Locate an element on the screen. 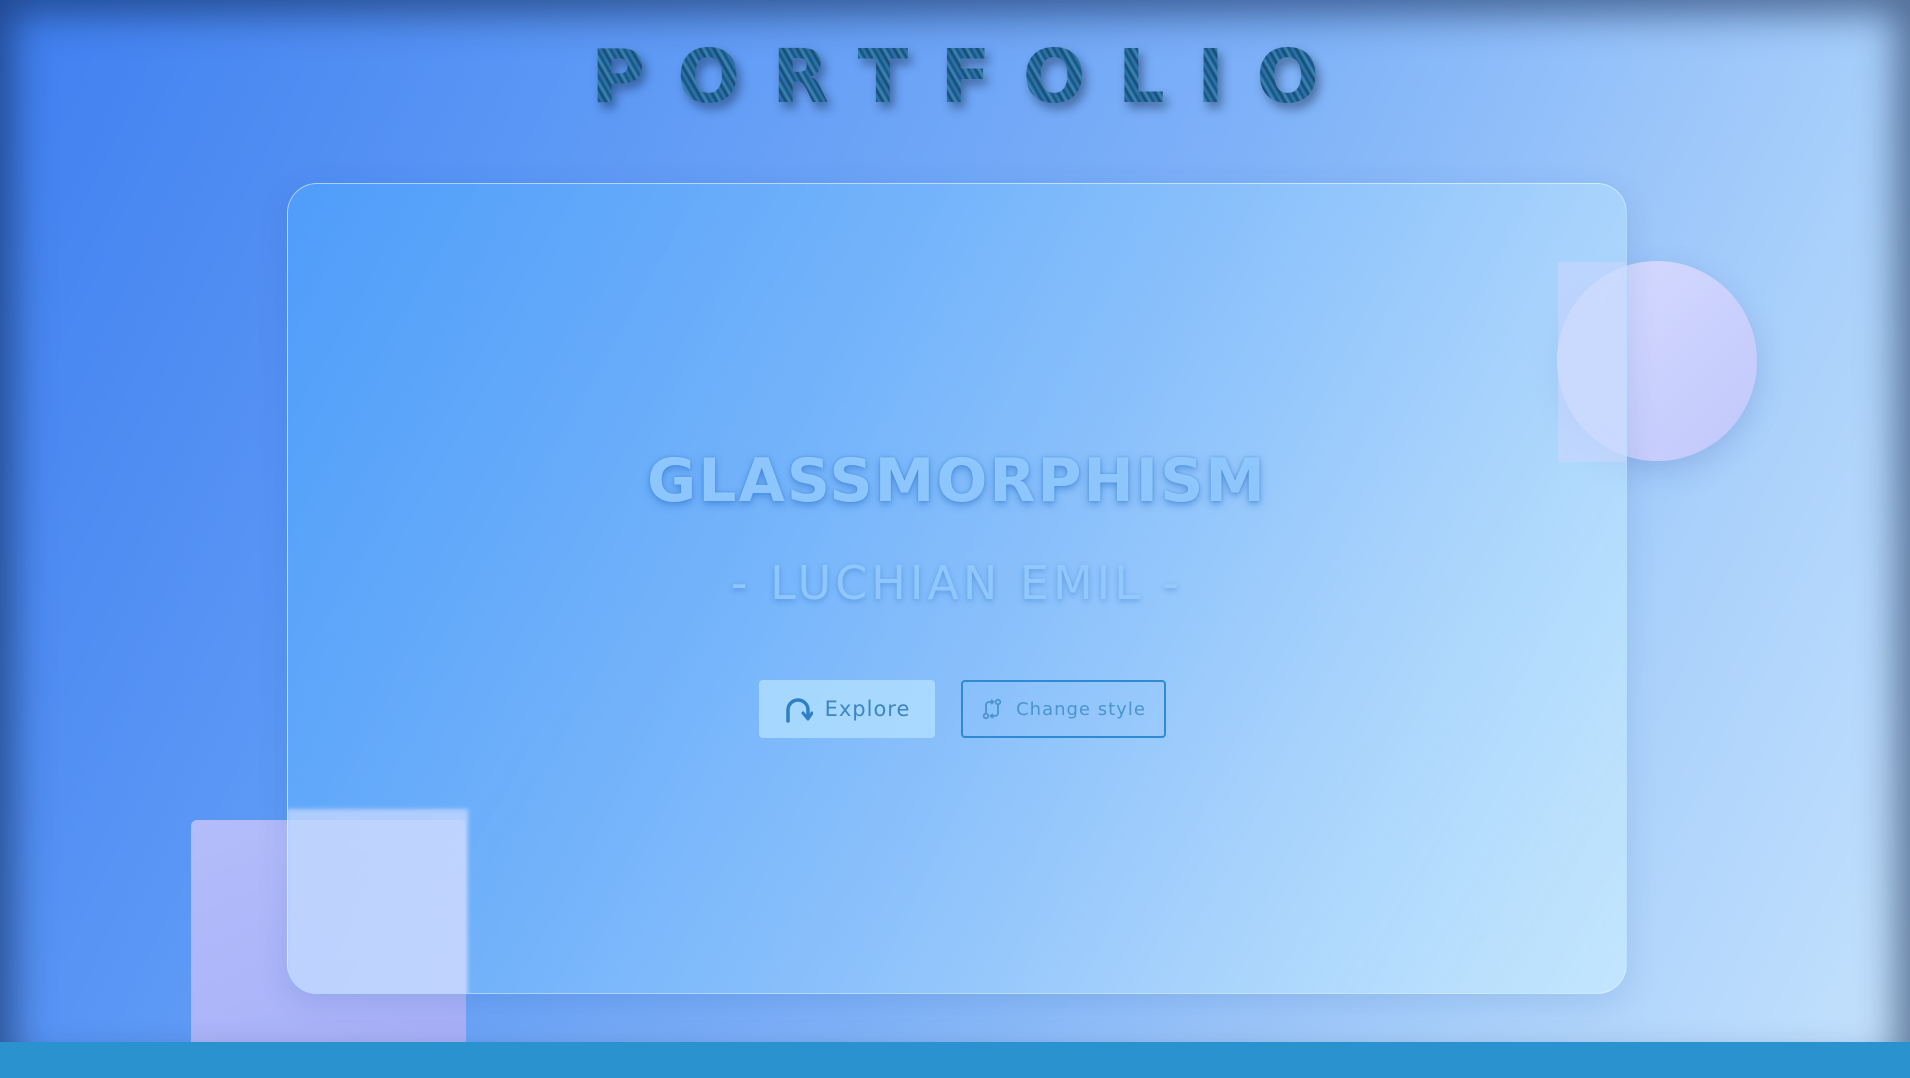 Image resolution: width=1910 pixels, height=1078 pixels. change-style-button-label: Change style is located at coordinates (1081, 709).